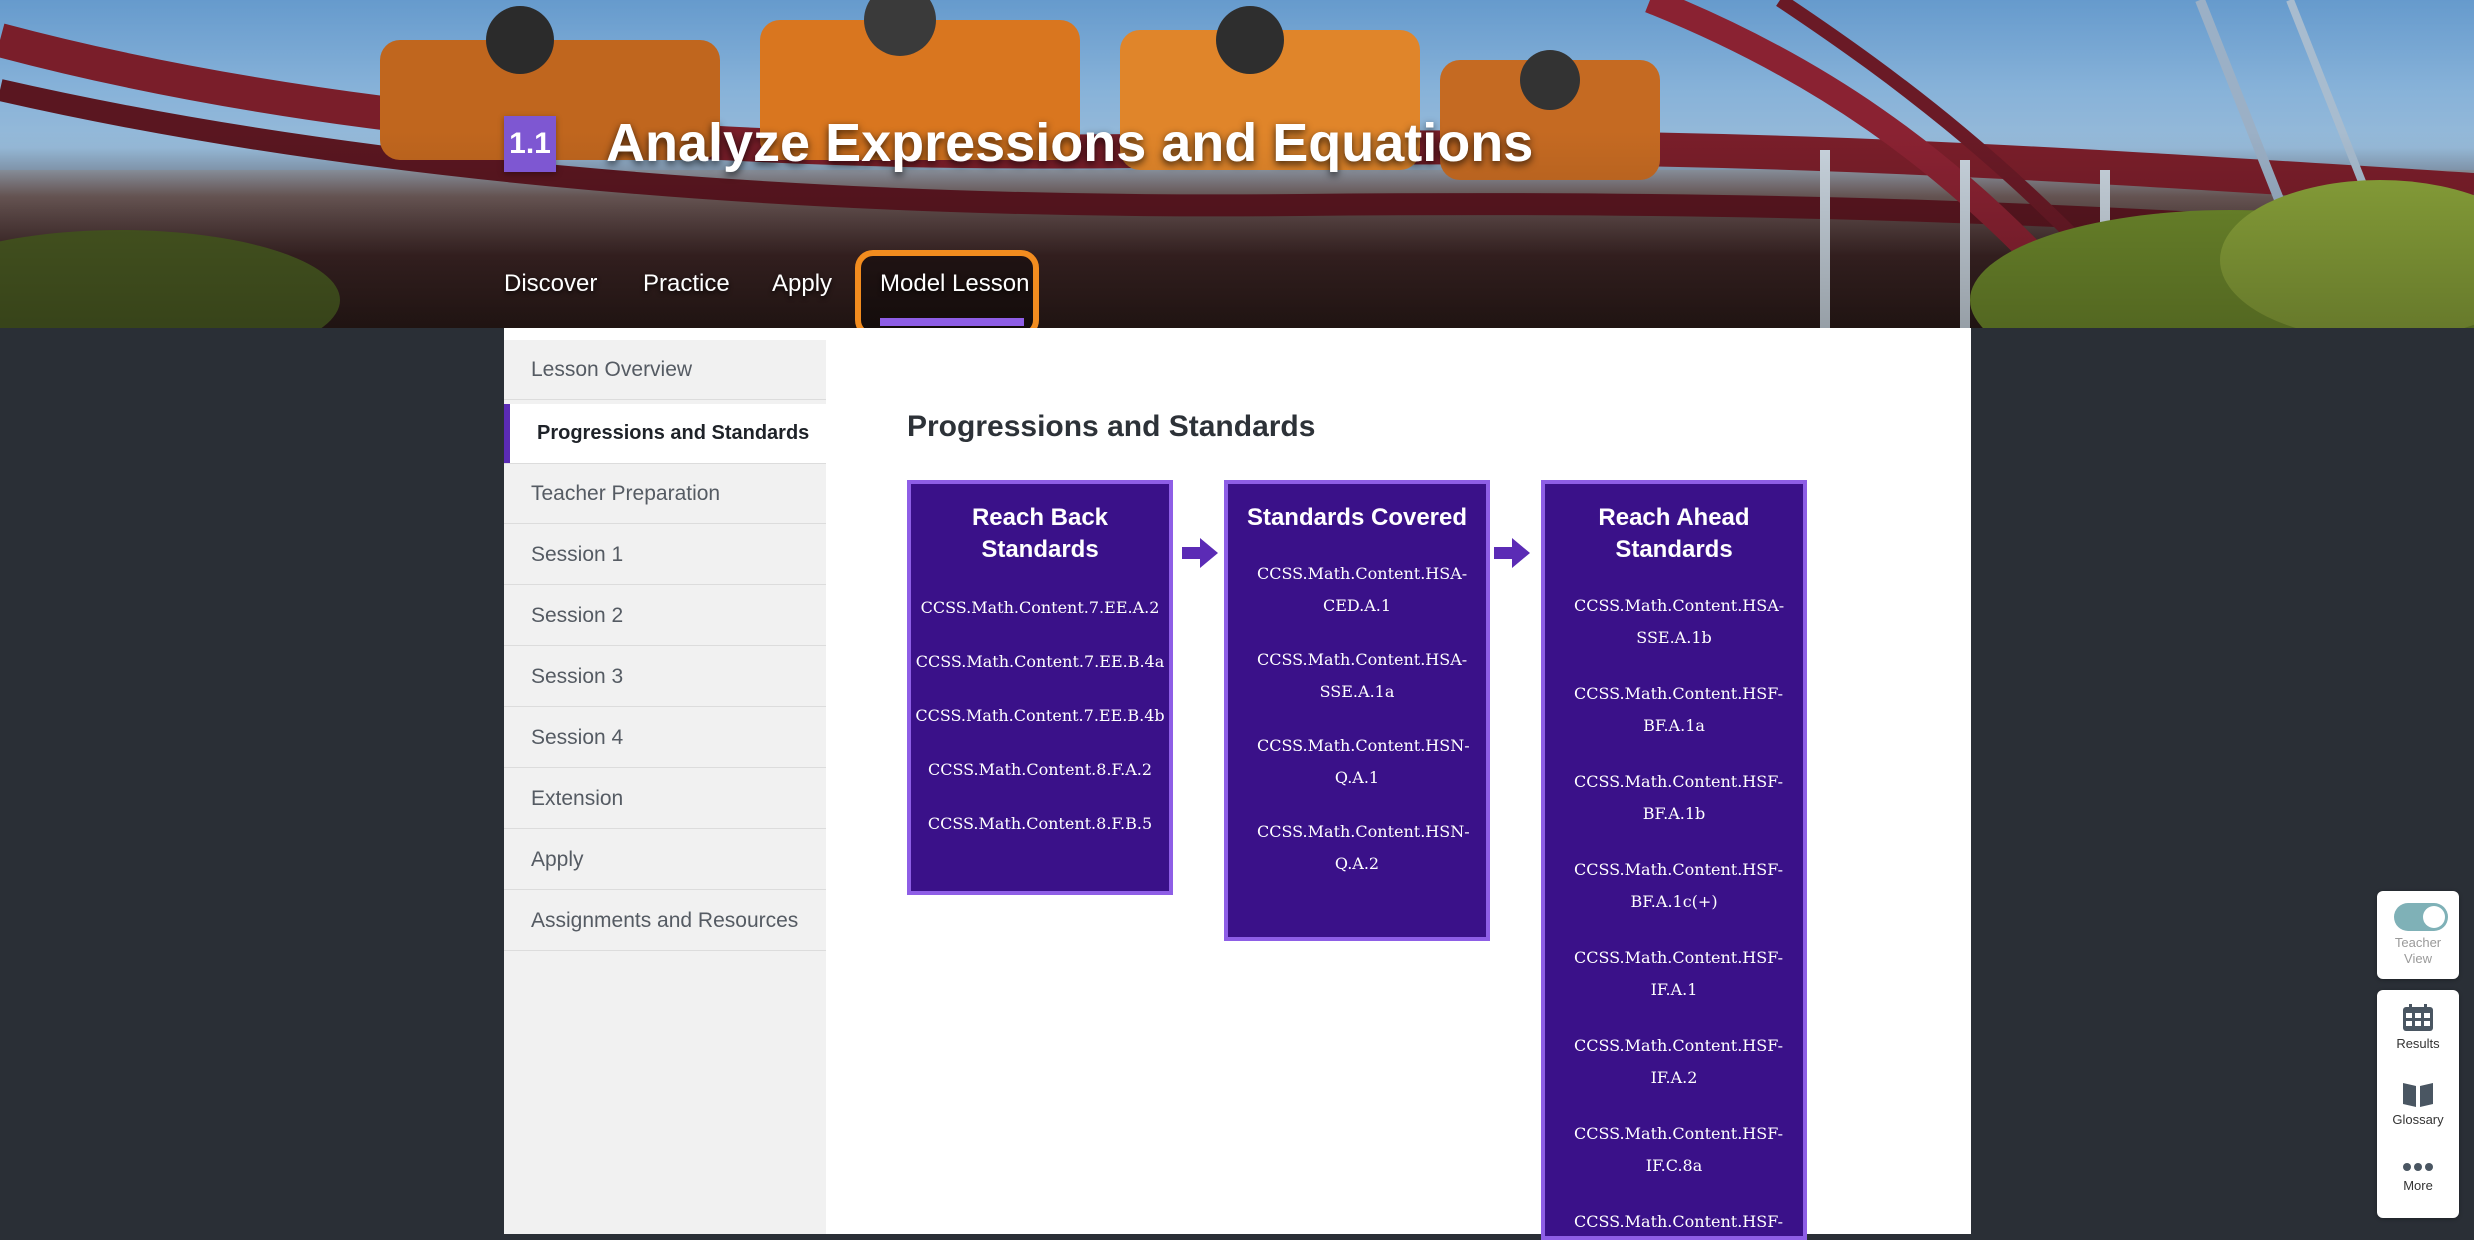  I want to click on standard-item: CCSS.Math.Content.HSF-IF.A.2, so click(1678, 1061).